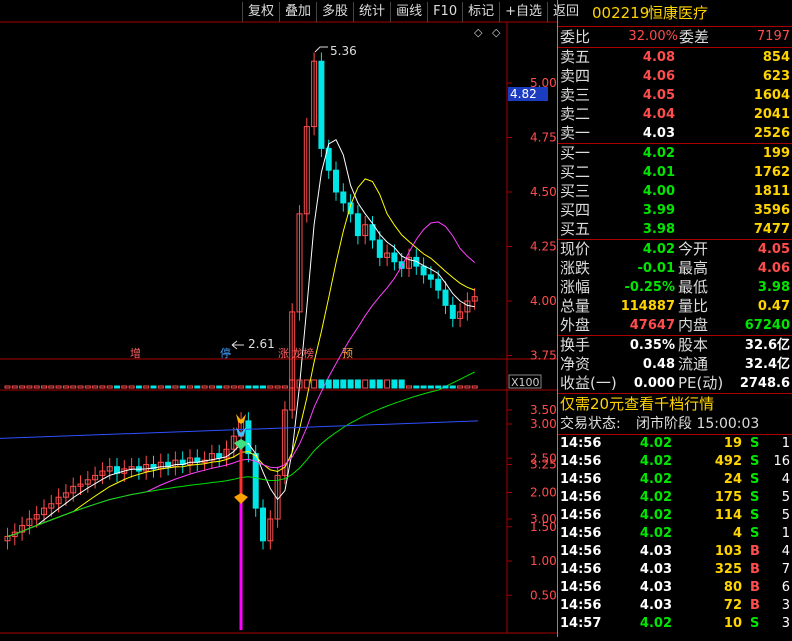 Image resolution: width=792 pixels, height=641 pixels. I want to click on tick-row: 14:56 4.02 4 S 1, so click(675, 534).